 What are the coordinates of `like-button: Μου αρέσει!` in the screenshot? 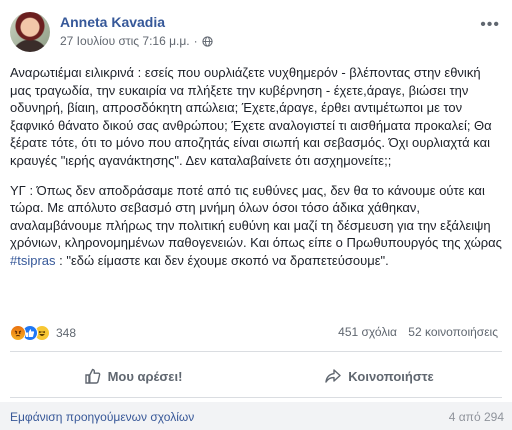 It's located at (133, 376).